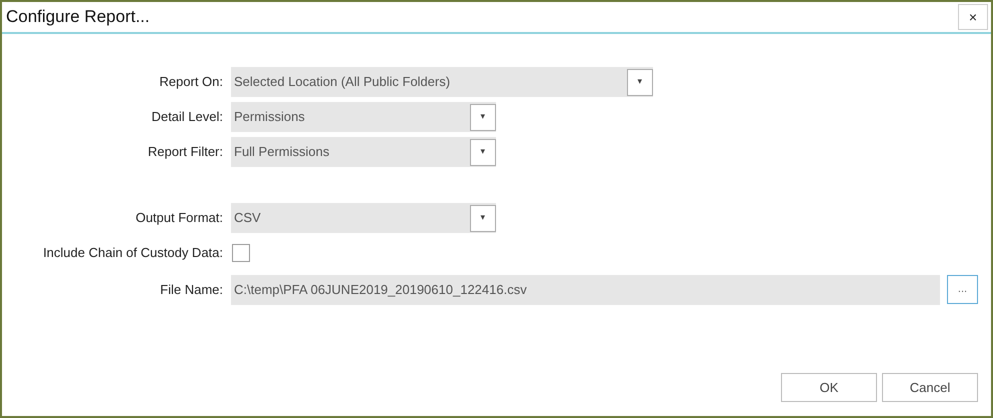 The width and height of the screenshot is (993, 418). I want to click on checkbox, so click(241, 253).